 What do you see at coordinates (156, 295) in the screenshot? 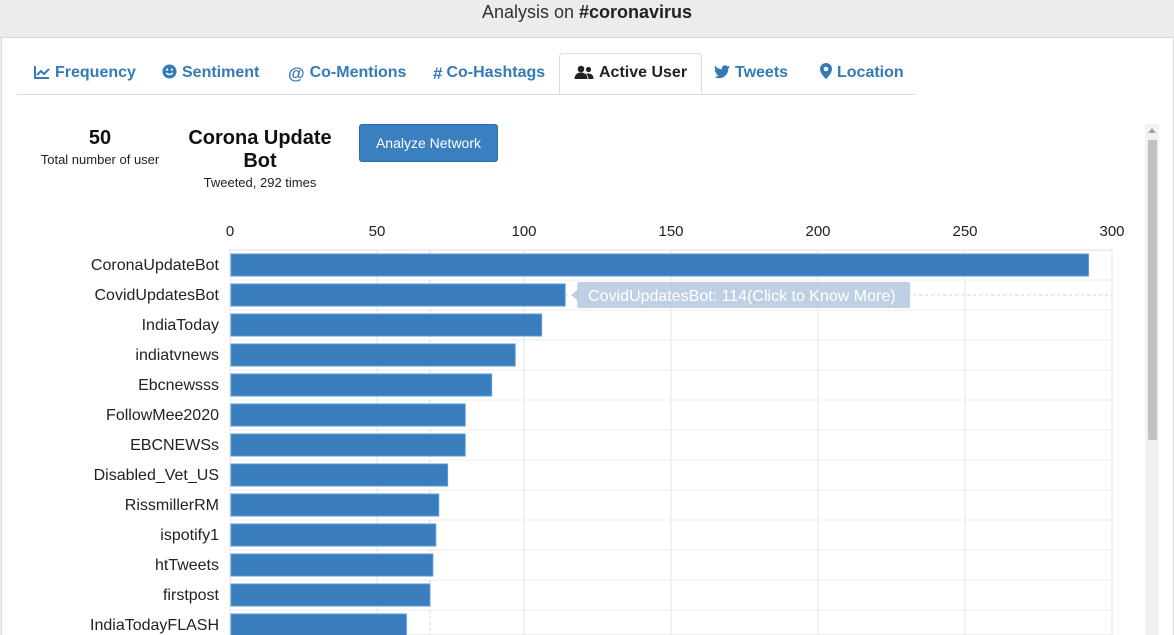
I see `y-category-label: CovidUpdatesBot` at bounding box center [156, 295].